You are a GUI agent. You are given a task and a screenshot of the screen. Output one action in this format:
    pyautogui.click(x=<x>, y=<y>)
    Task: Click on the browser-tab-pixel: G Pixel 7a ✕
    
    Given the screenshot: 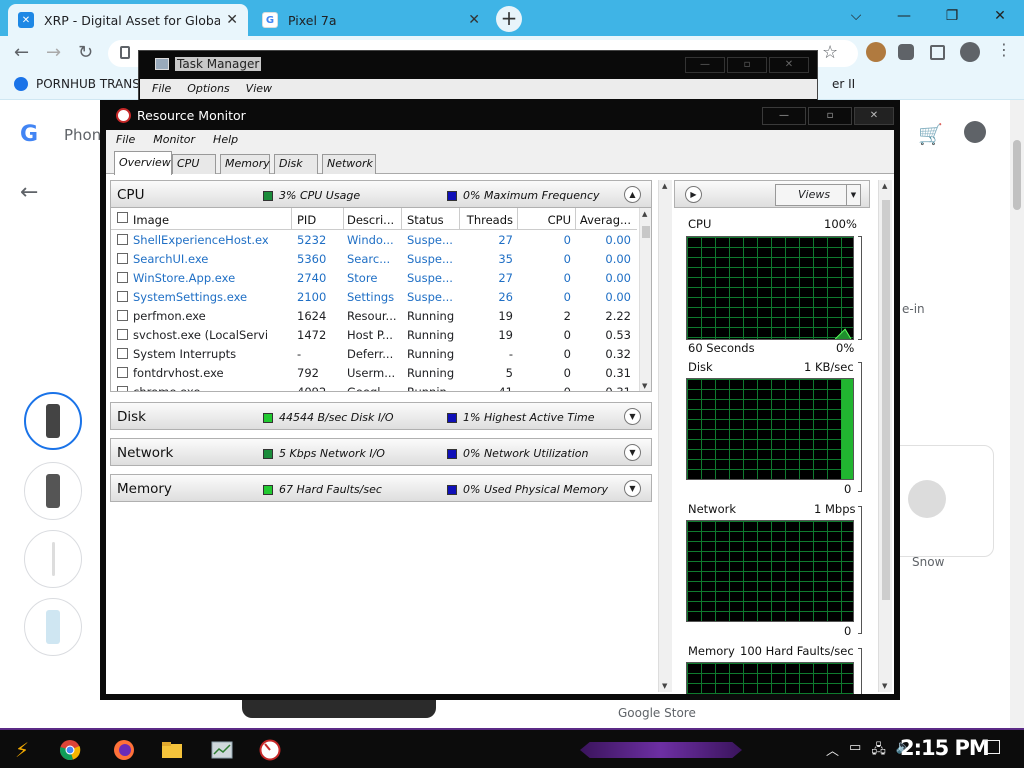 What is the action you would take?
    pyautogui.click(x=371, y=20)
    